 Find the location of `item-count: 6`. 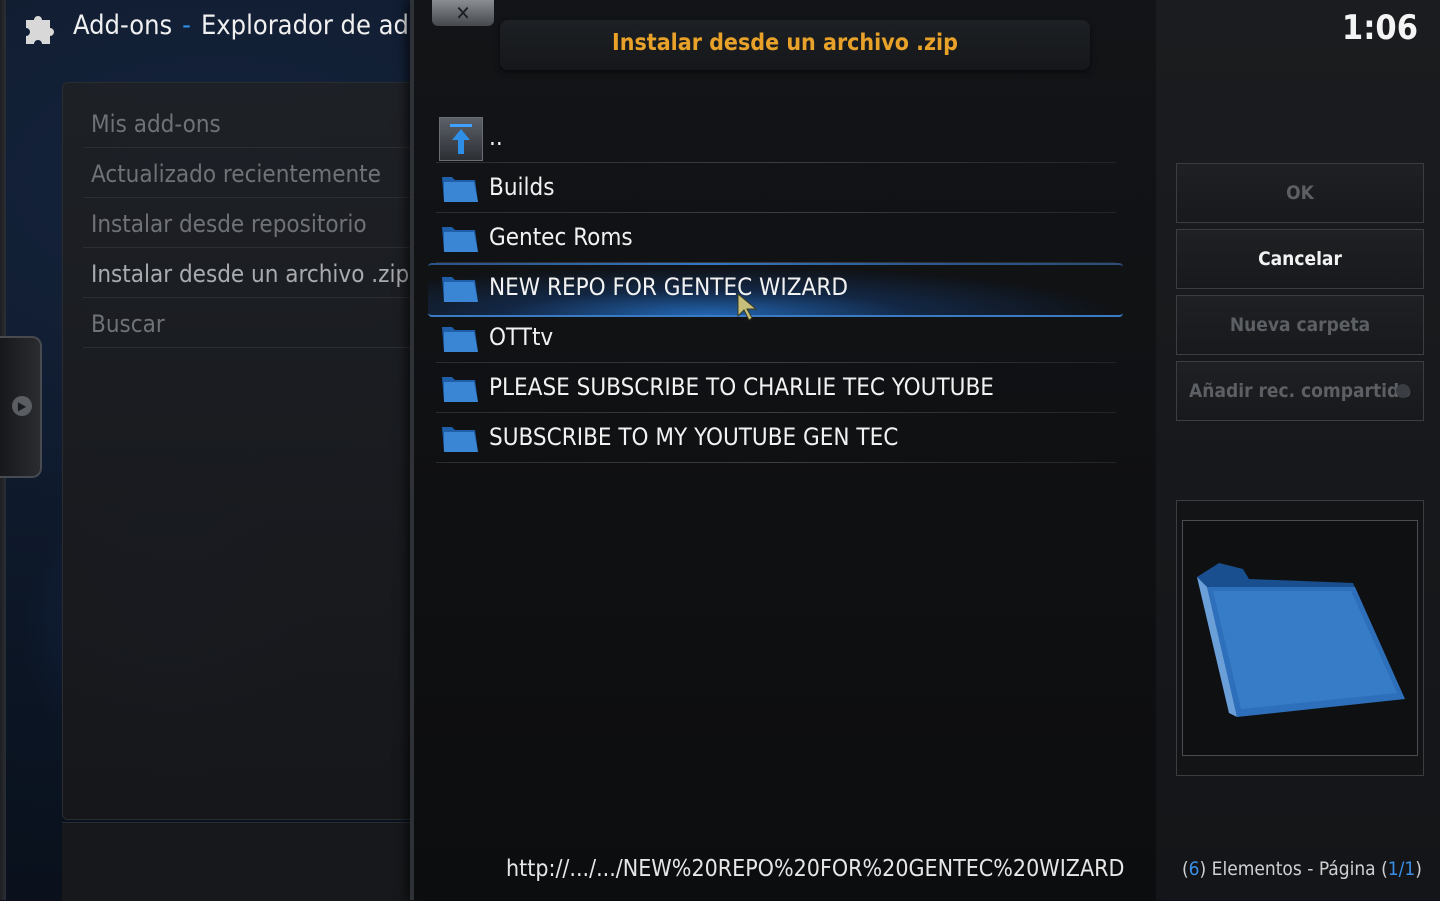

item-count: 6 is located at coordinates (1194, 869).